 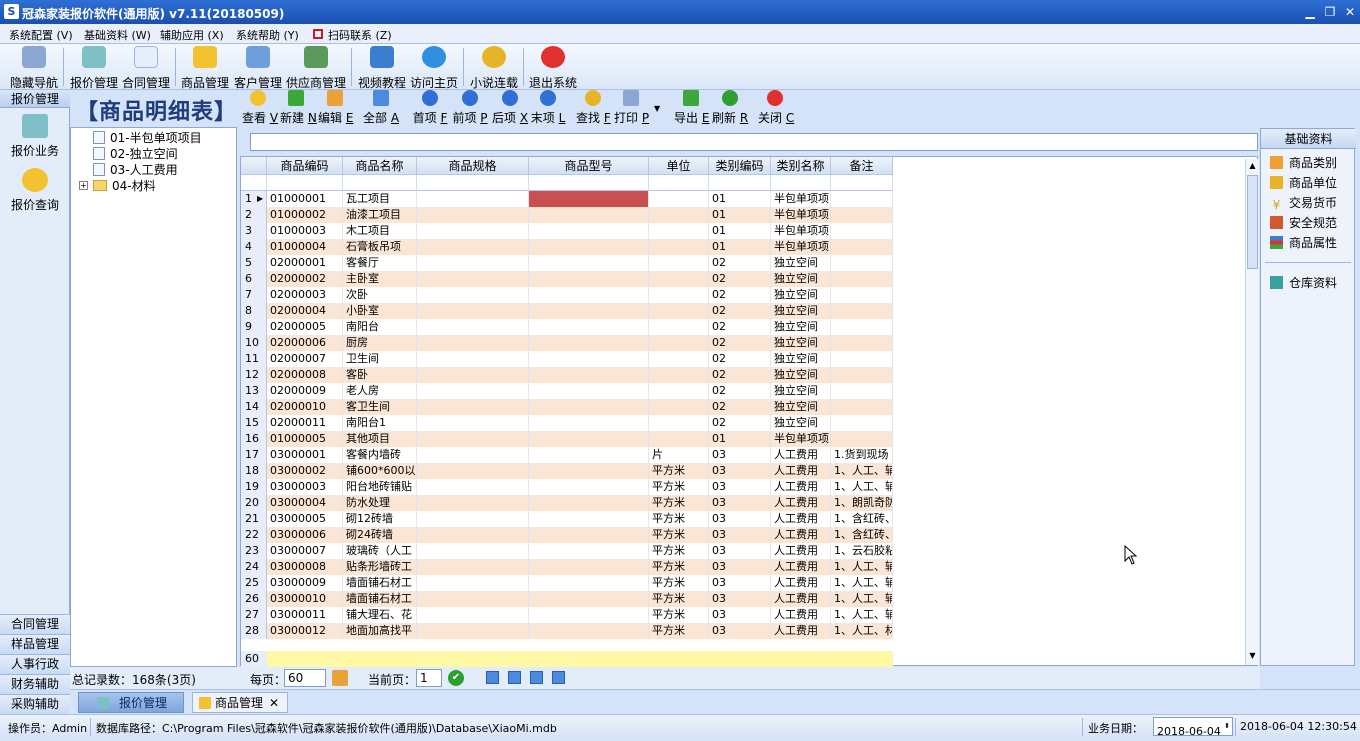 I want to click on menu-basic-data: 基础资料 (W), so click(x=117, y=35).